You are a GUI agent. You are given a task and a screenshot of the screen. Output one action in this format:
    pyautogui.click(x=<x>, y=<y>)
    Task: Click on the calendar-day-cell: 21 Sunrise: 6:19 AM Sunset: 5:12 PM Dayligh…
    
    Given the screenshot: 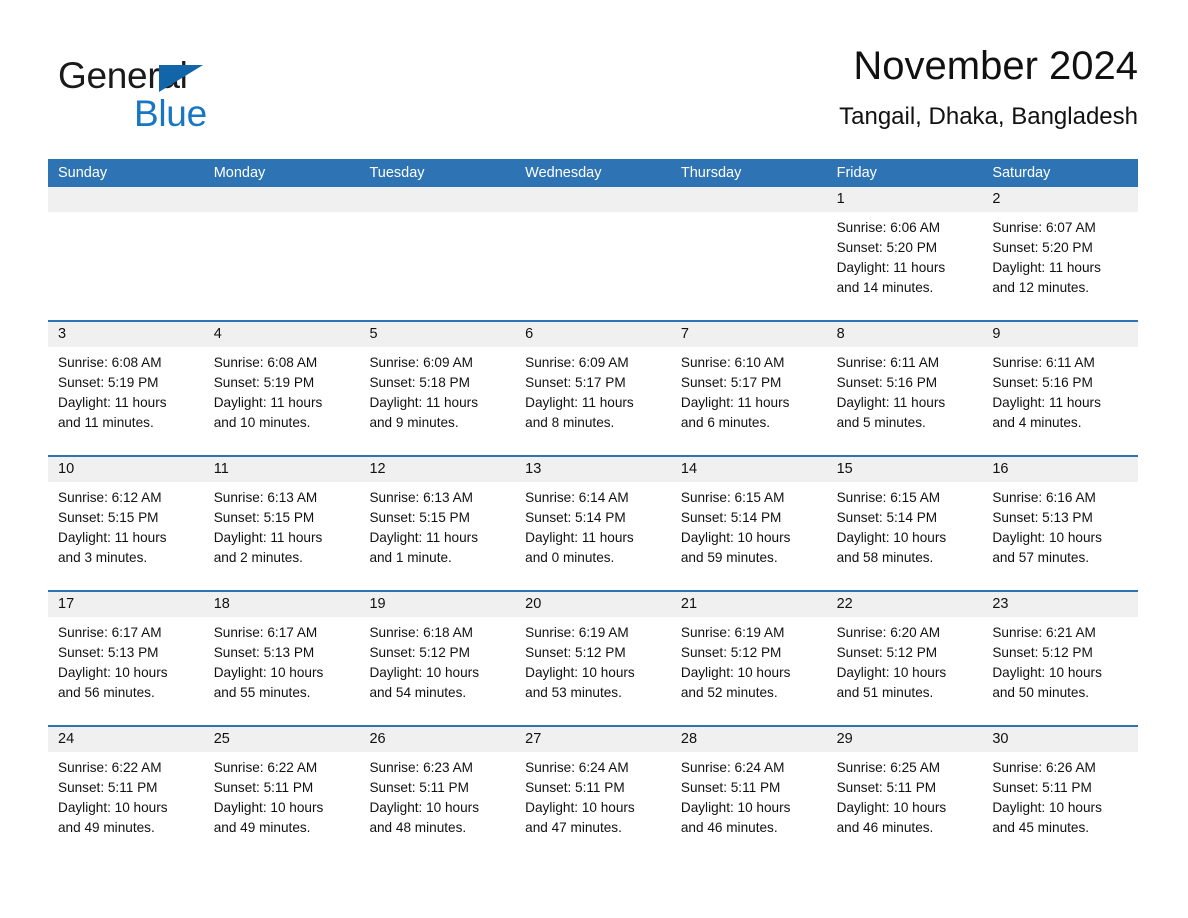 What is the action you would take?
    pyautogui.click(x=748, y=658)
    